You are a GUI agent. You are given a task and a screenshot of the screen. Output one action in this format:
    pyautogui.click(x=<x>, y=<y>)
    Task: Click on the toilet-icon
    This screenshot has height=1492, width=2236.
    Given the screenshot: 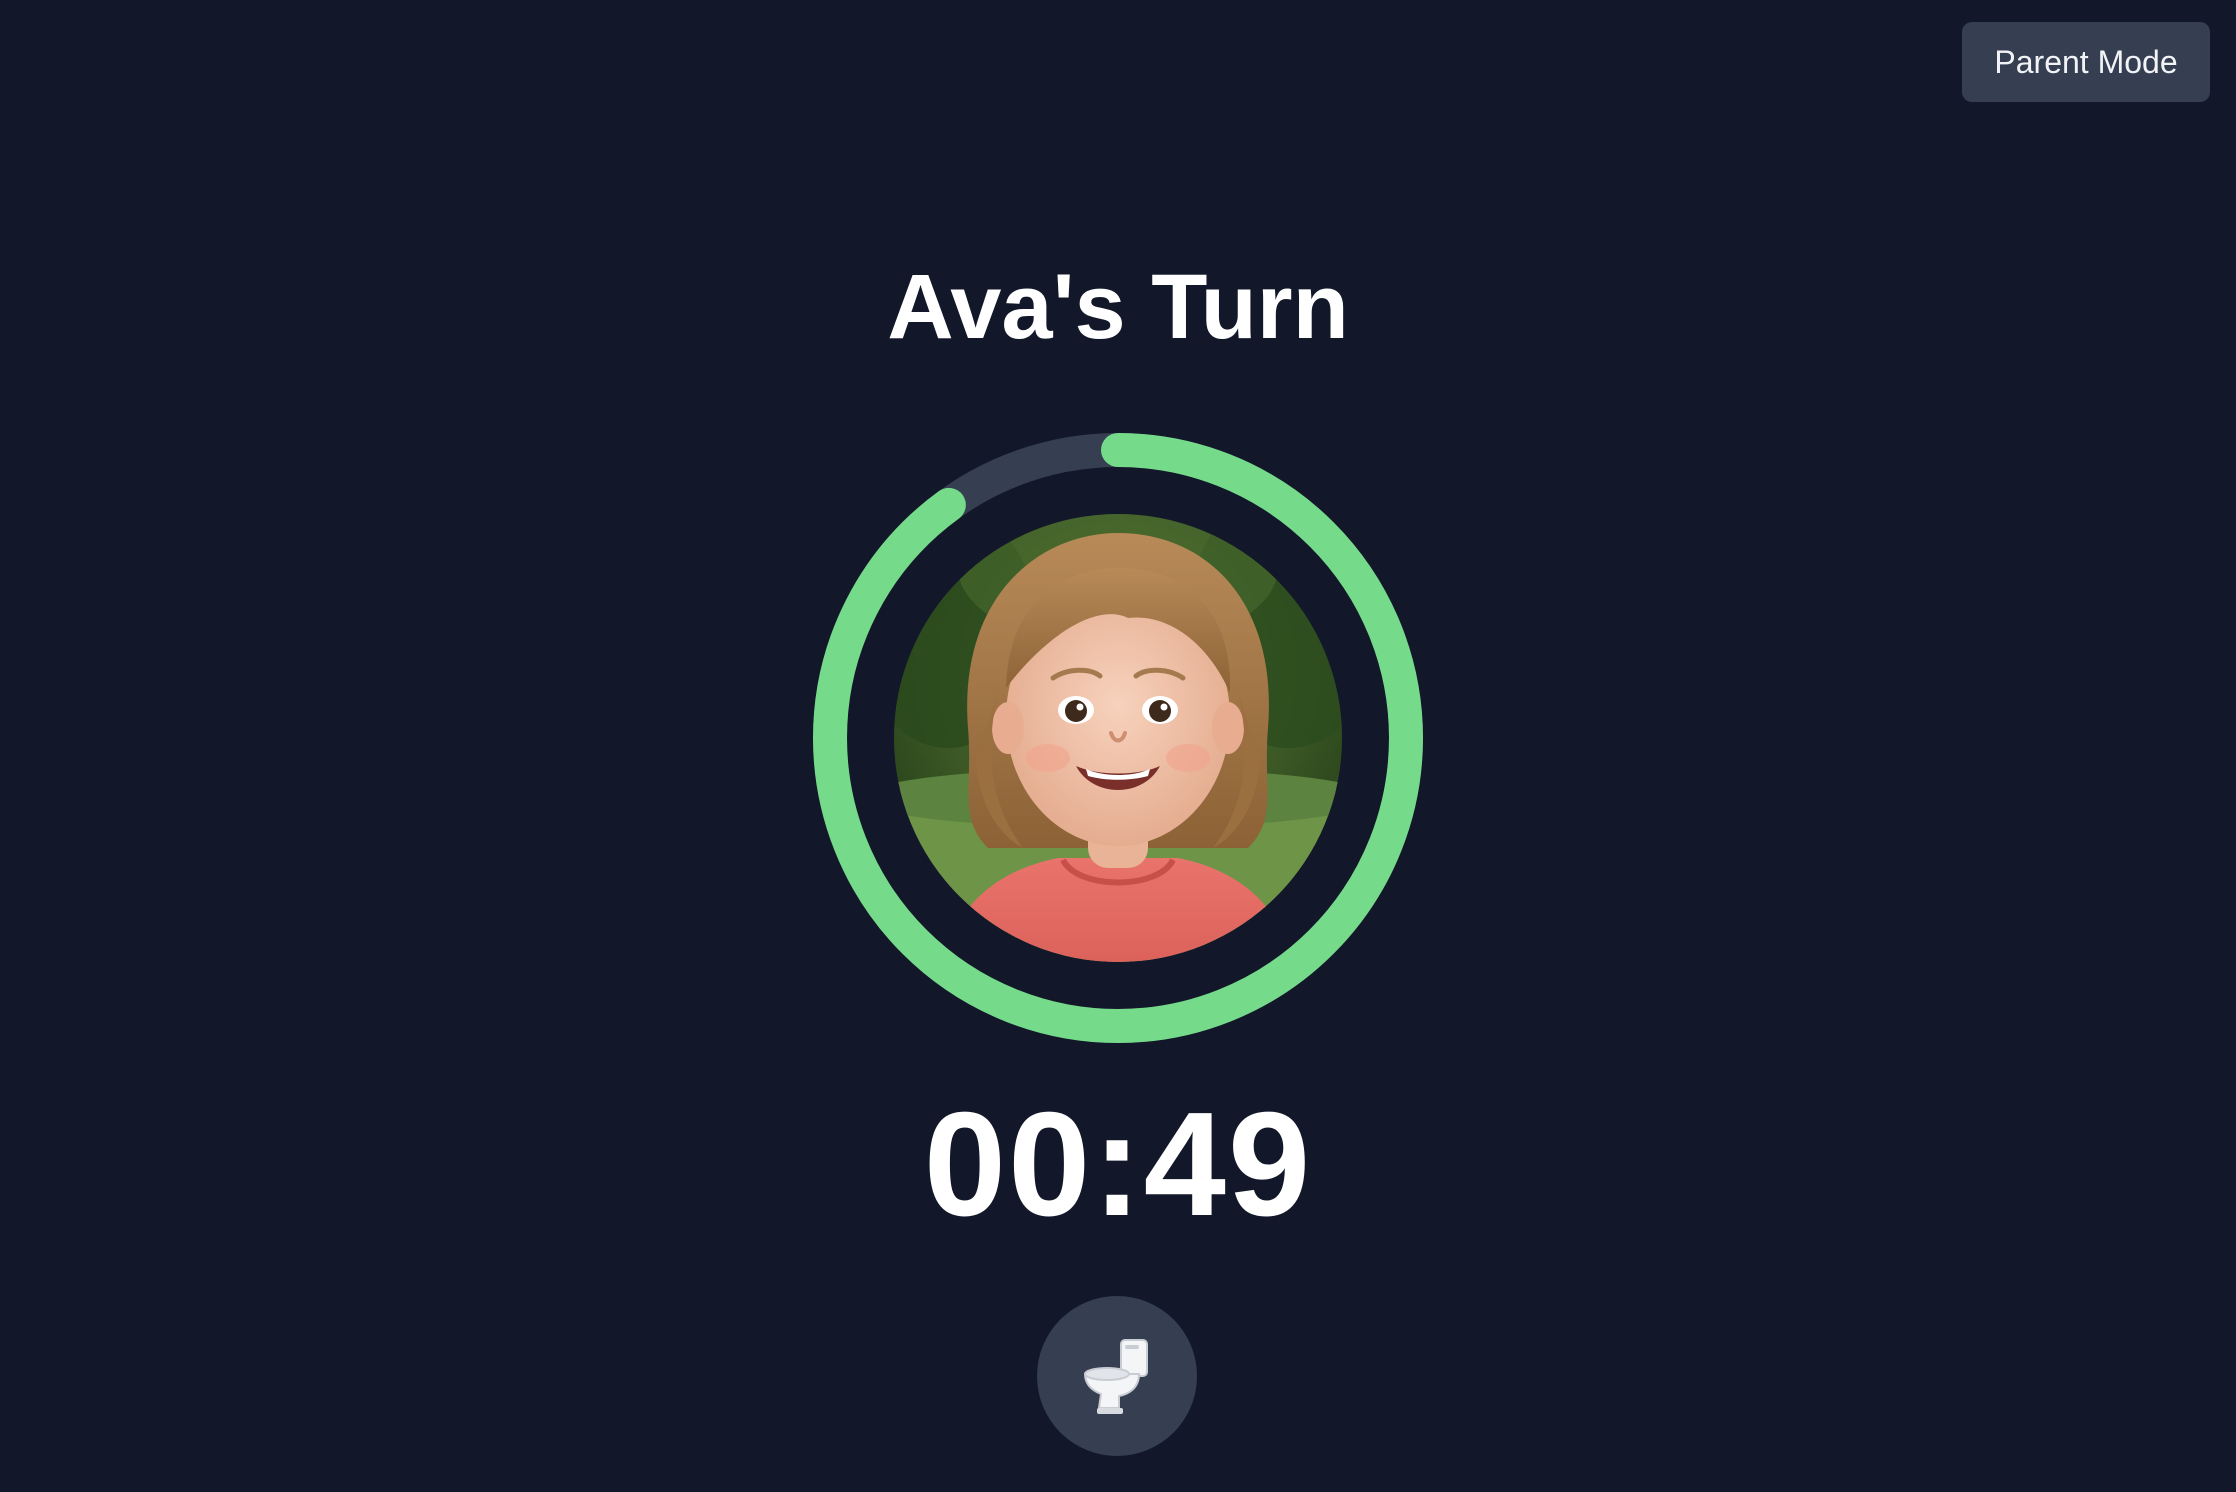 What is the action you would take?
    pyautogui.click(x=1115, y=1376)
    